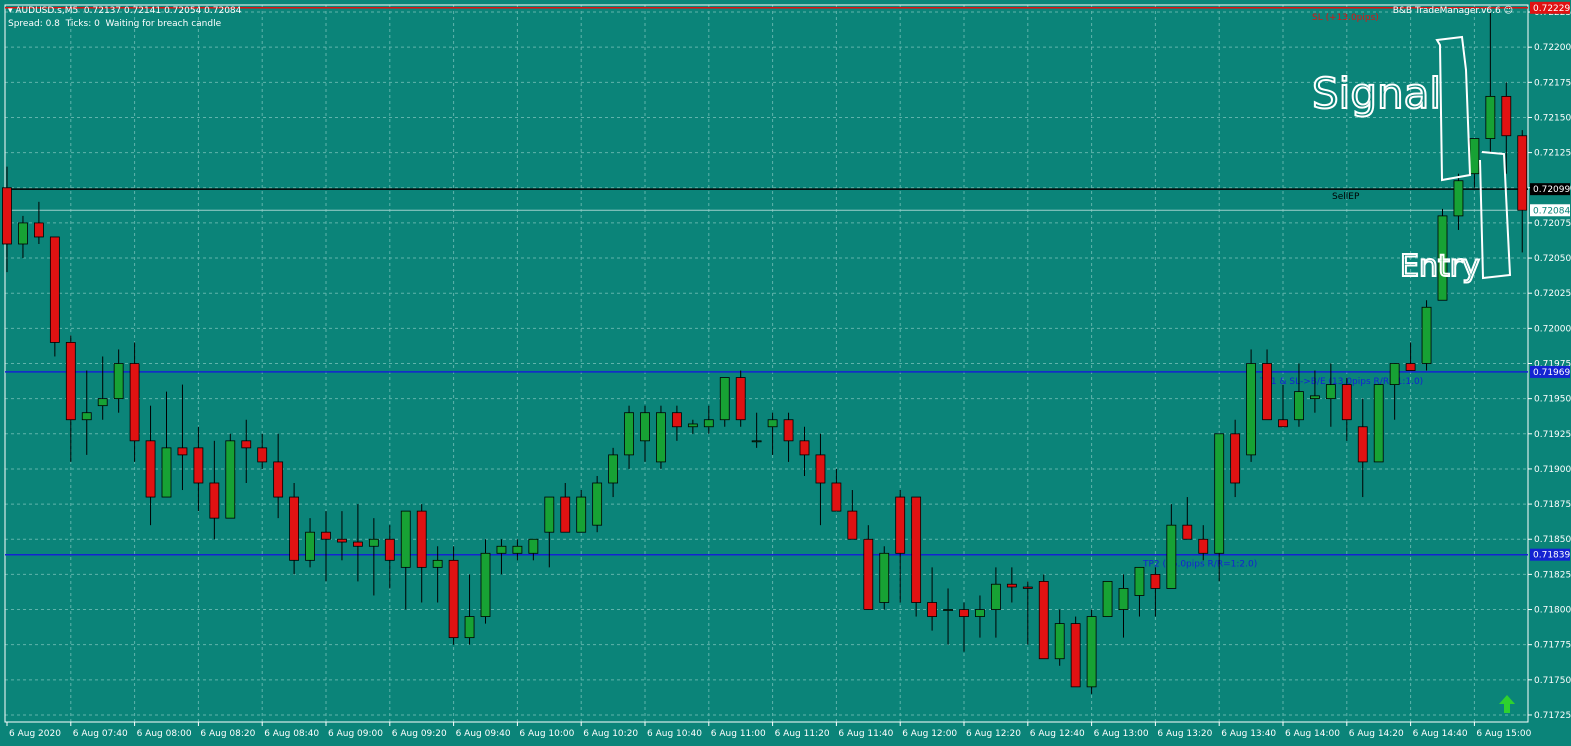 Image resolution: width=1571 pixels, height=746 pixels. Describe the element at coordinates (1507, 704) in the screenshot. I see `up-arrow-icon` at that location.